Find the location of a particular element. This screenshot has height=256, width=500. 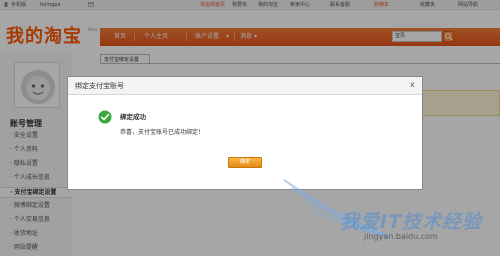

watermark-text: 我爱IT技术经验 is located at coordinates (411, 222).